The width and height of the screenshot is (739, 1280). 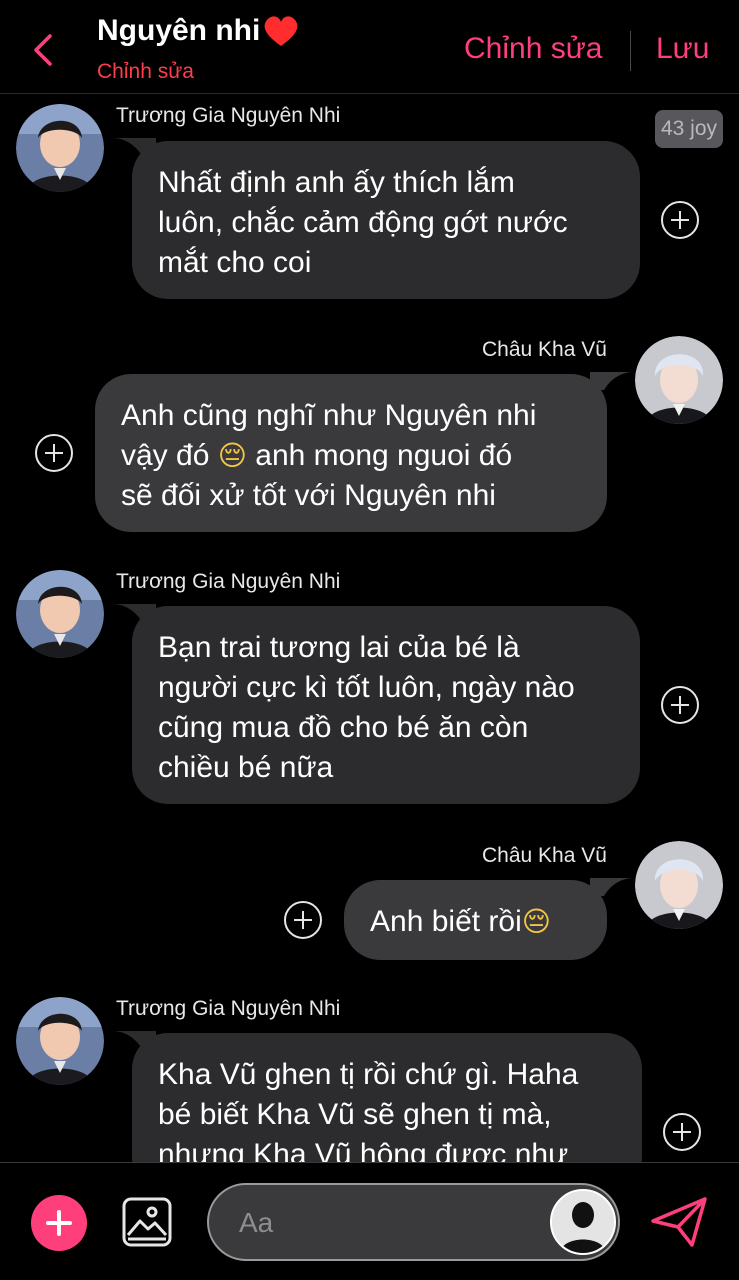 I want to click on message-line: luôn, chắc cảm động gớt nước, so click(x=363, y=222).